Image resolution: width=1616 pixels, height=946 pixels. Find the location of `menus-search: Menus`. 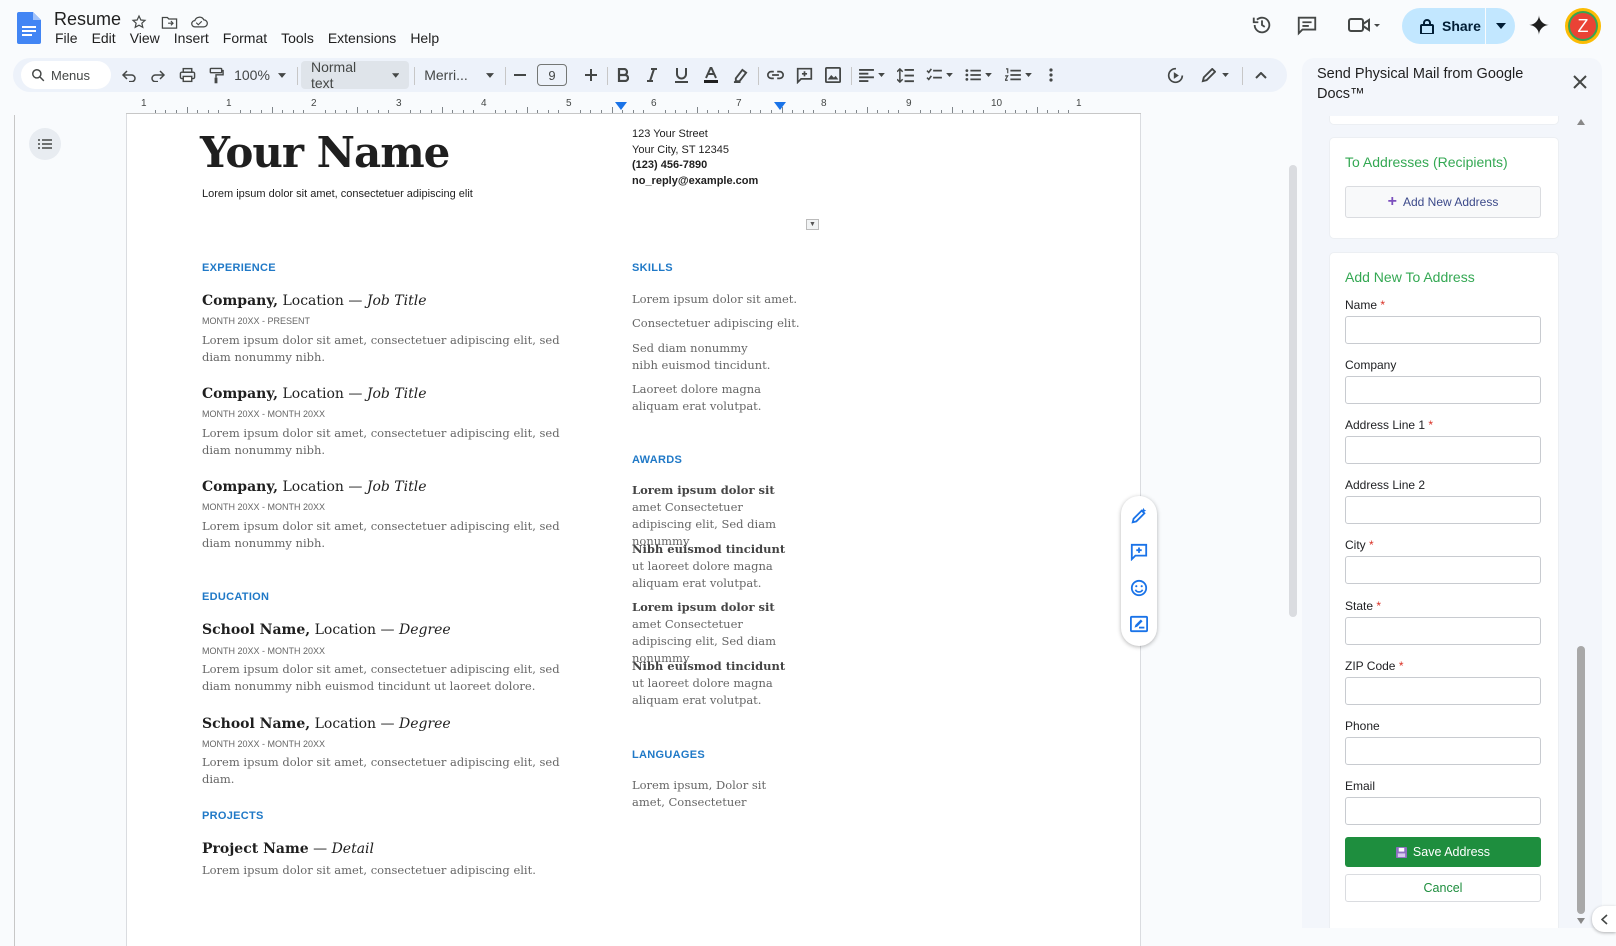

menus-search: Menus is located at coordinates (66, 75).